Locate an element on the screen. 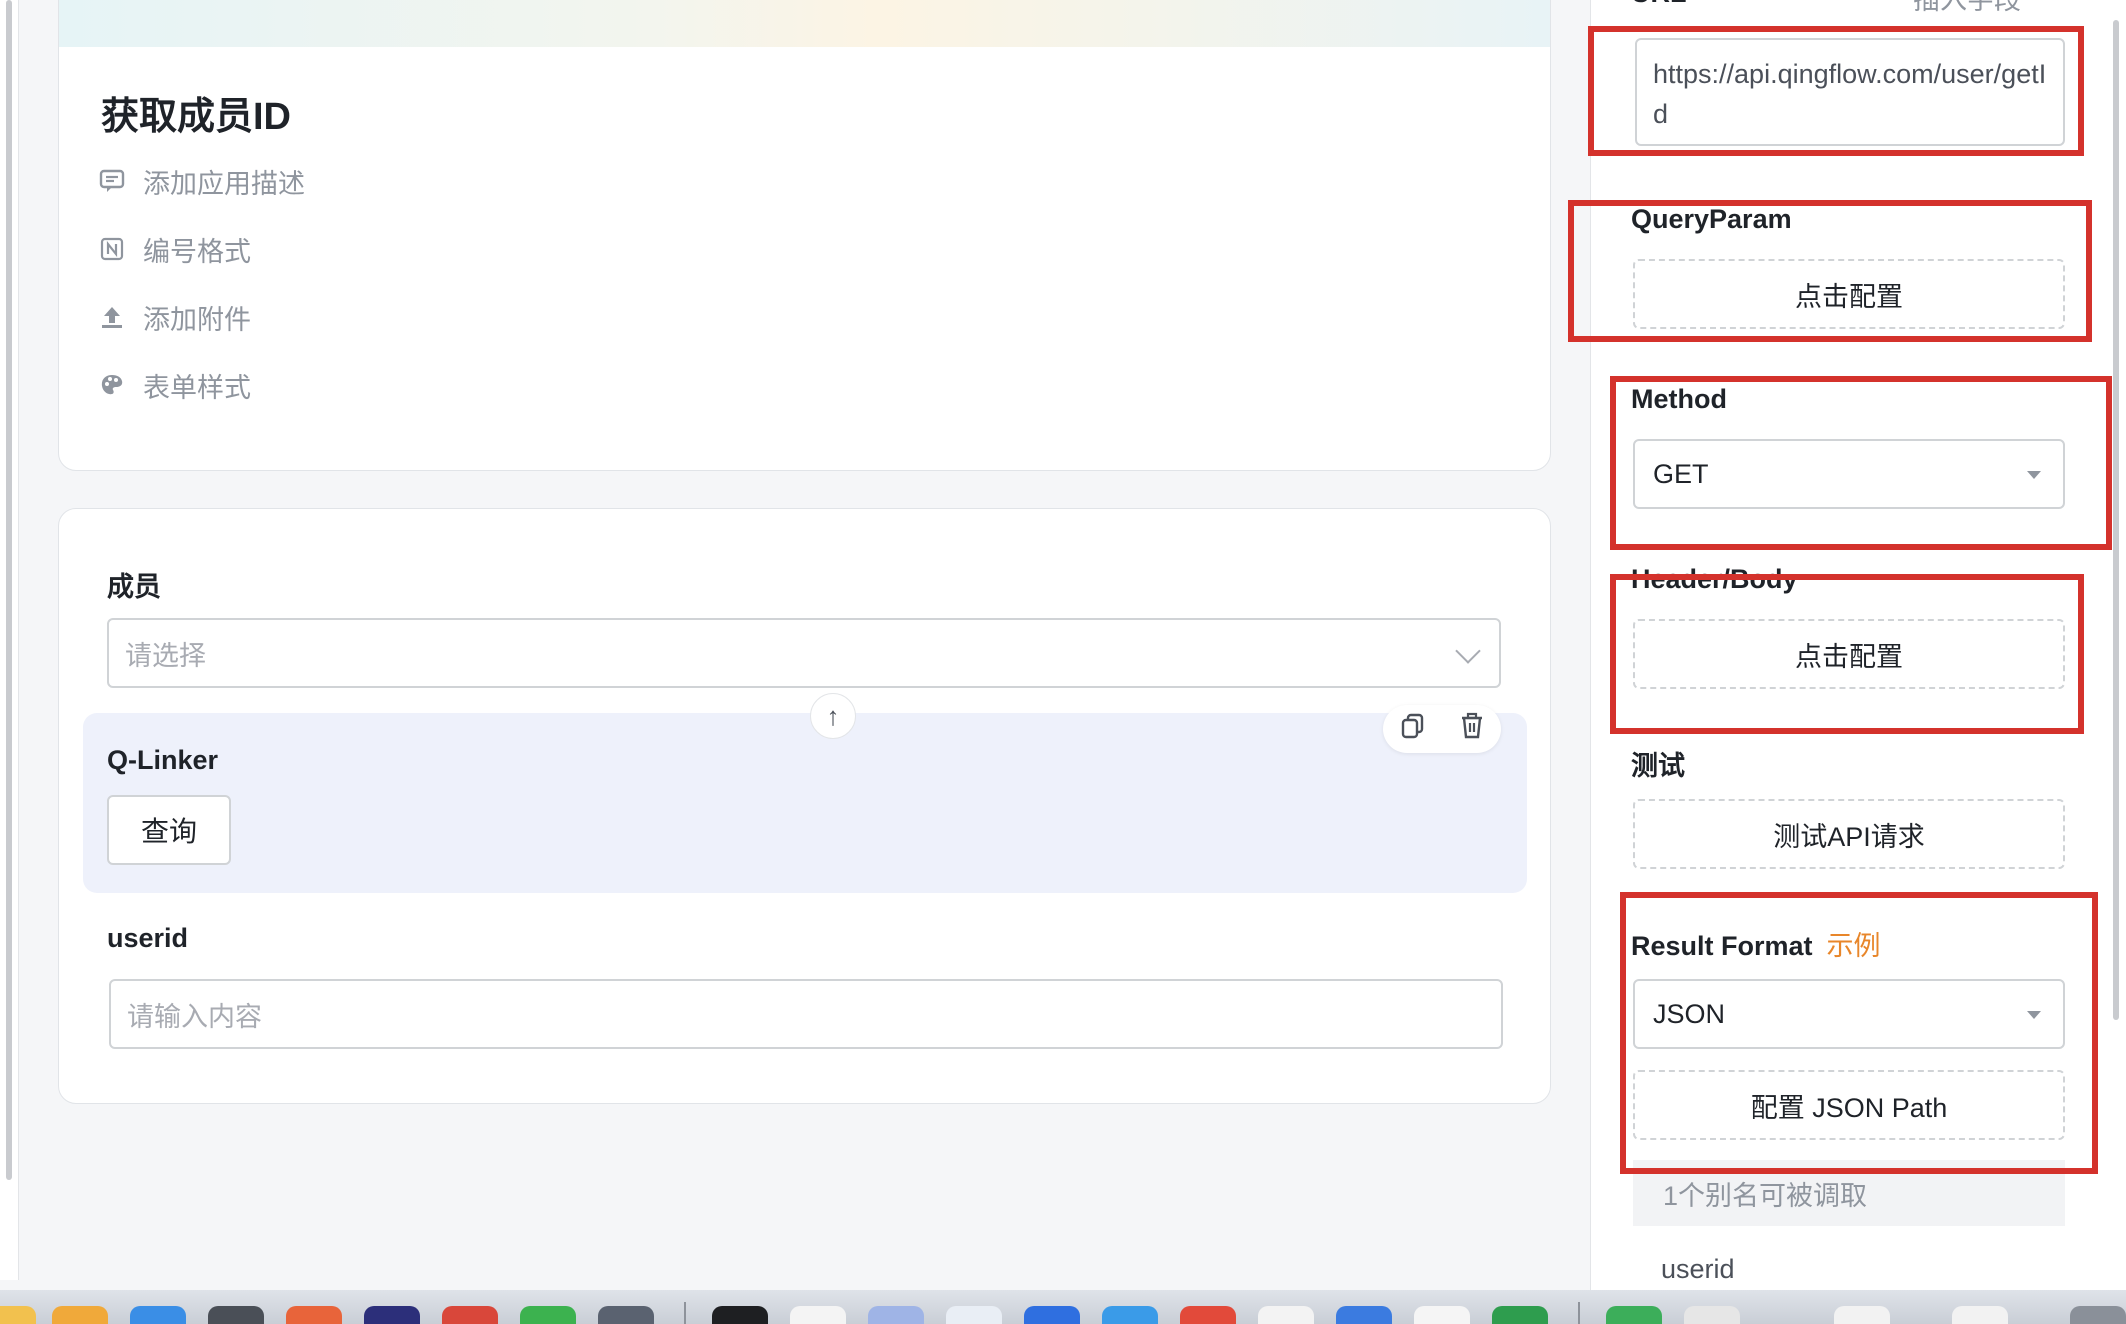 The width and height of the screenshot is (2126, 1324). add-description-option: 添加应用描述 is located at coordinates (202, 181).